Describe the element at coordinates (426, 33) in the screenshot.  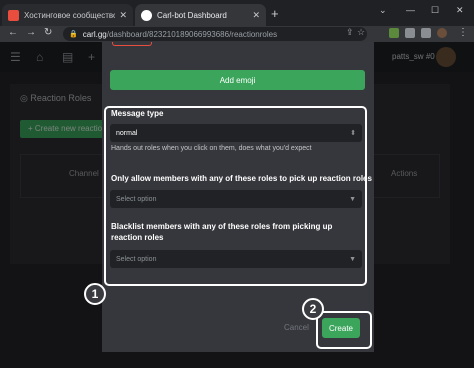
I see `puzzle-icon` at that location.